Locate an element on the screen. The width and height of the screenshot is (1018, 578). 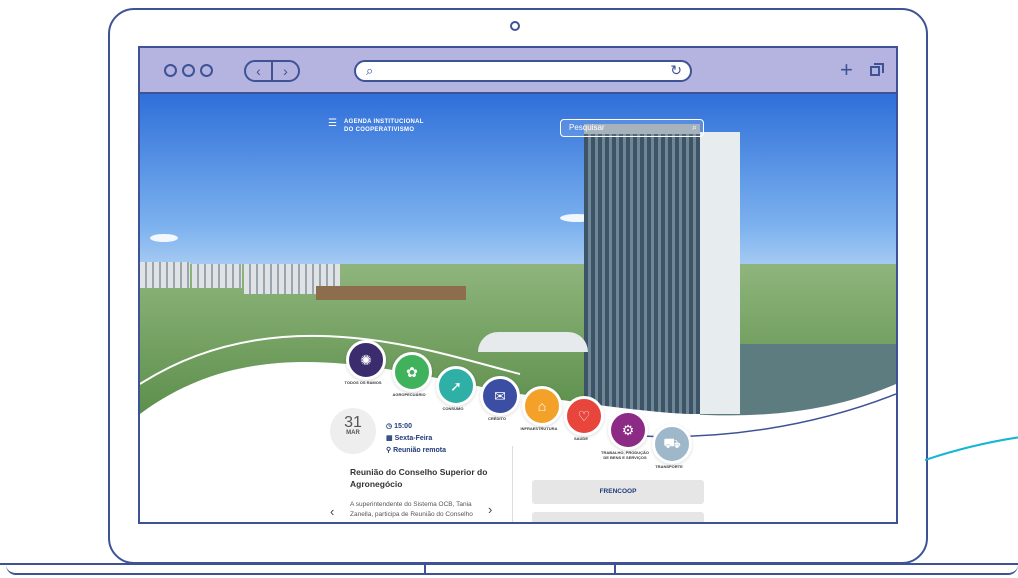
browser-toolbar: ‹ › ⌕ ↻ + is located at coordinates (518, 71).